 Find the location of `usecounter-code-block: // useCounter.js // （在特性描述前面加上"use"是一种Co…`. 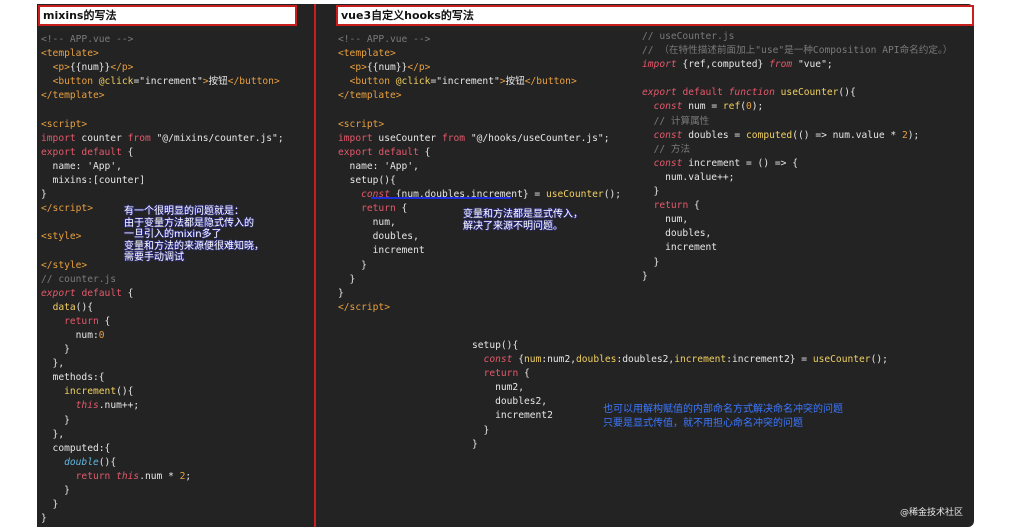

usecounter-code-block: // useCounter.js // （在特性描述前面加上"use"是一种Co… is located at coordinates (797, 156).